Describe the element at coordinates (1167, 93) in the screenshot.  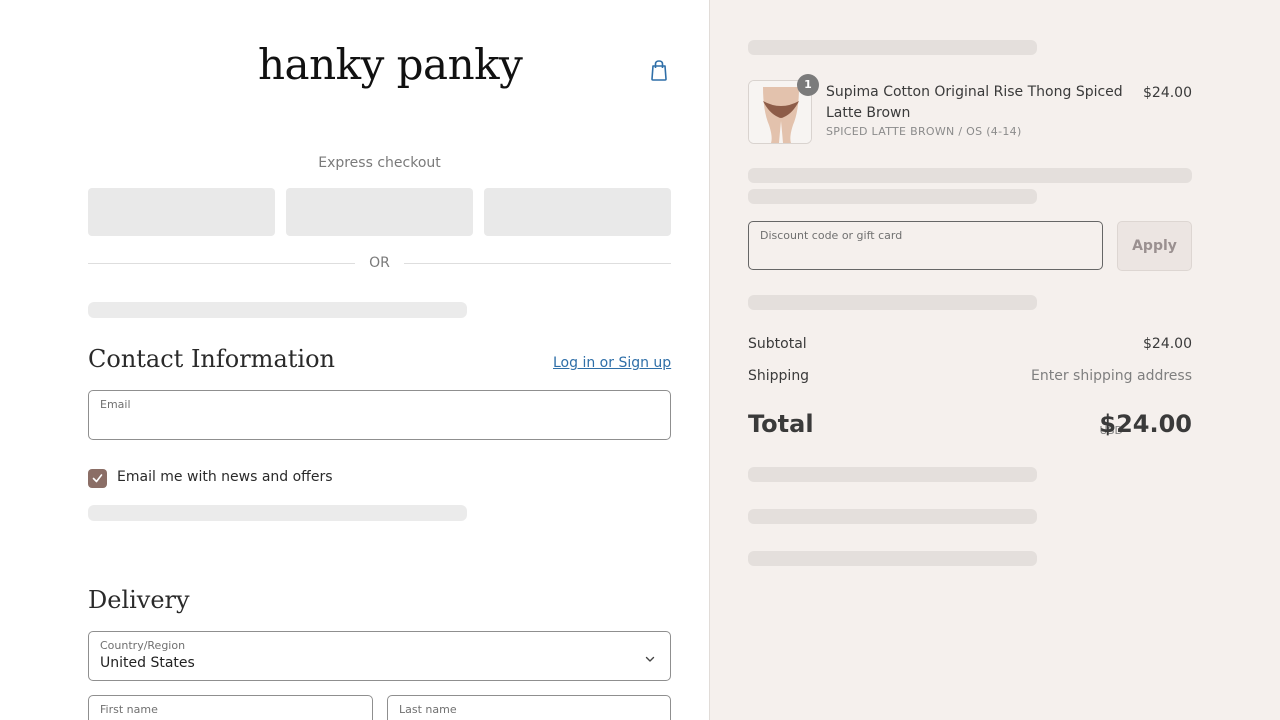
I see `product-price: $24.00` at that location.